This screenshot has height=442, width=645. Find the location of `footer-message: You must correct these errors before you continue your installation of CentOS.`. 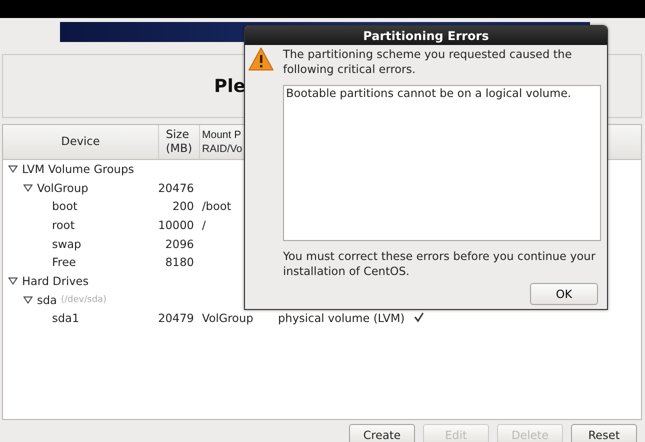

footer-message: You must correct these errors before you continue your installation of CentOS. is located at coordinates (439, 264).